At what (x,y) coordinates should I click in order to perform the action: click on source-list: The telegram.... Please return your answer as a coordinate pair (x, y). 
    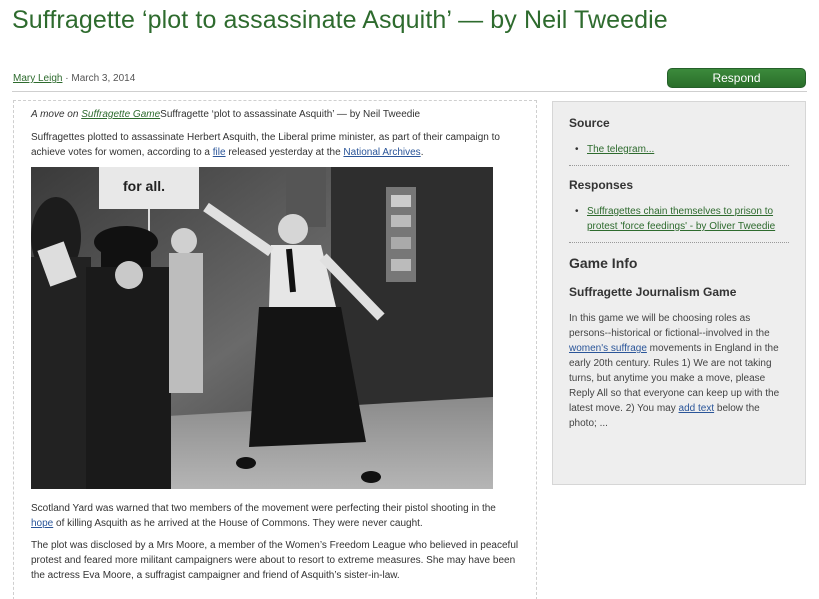
    Looking at the image, I should click on (679, 149).